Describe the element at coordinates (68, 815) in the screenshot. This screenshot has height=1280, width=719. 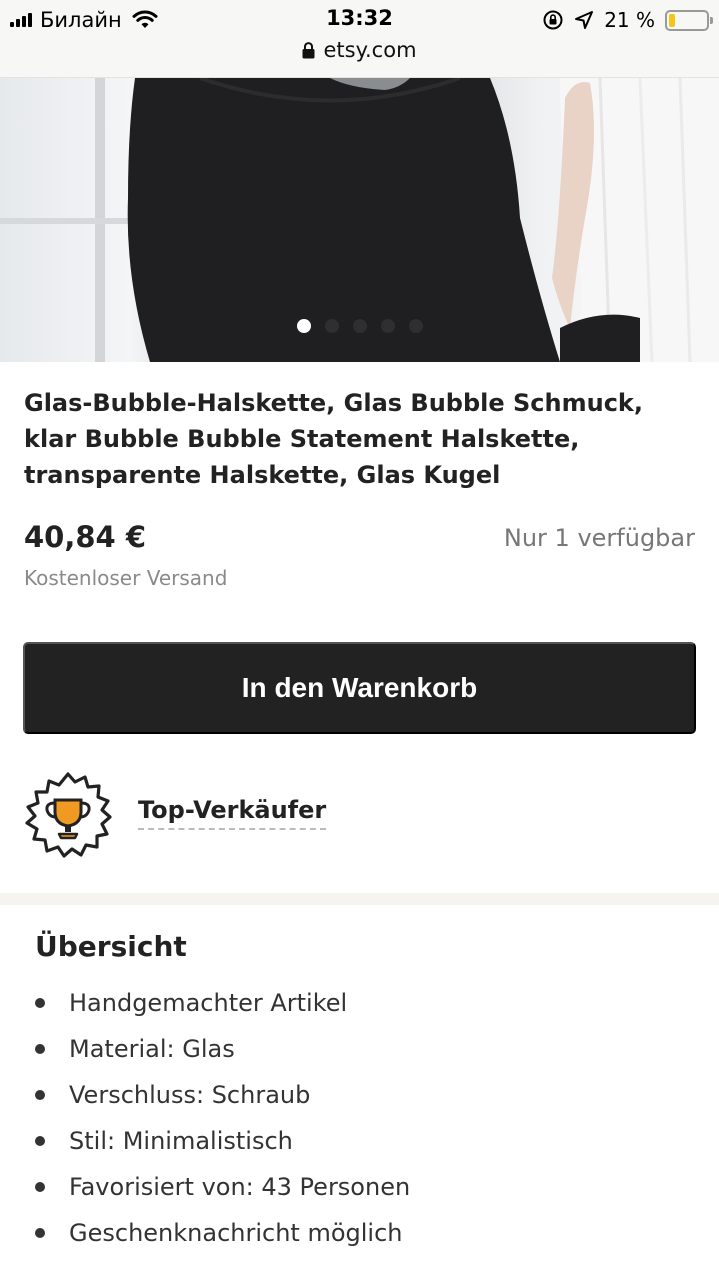
I see `trophy-icon` at that location.